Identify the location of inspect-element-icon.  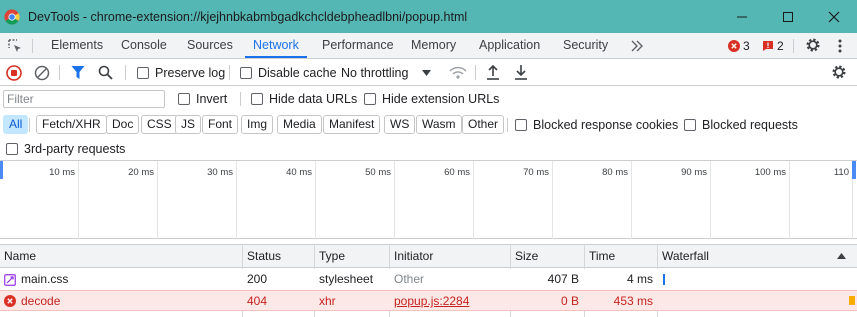
(15, 46).